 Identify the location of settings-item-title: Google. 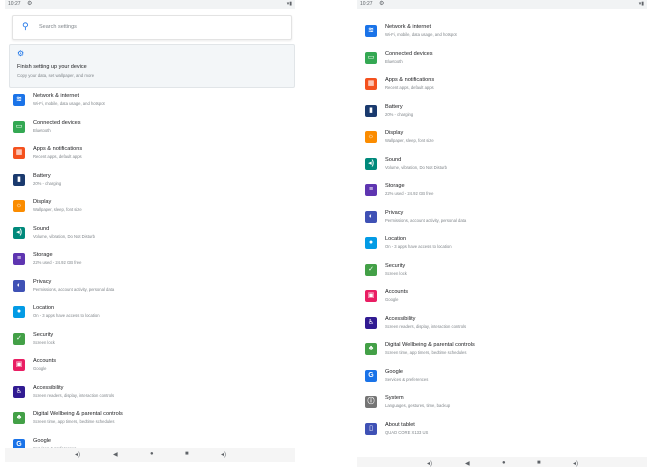
(42, 440).